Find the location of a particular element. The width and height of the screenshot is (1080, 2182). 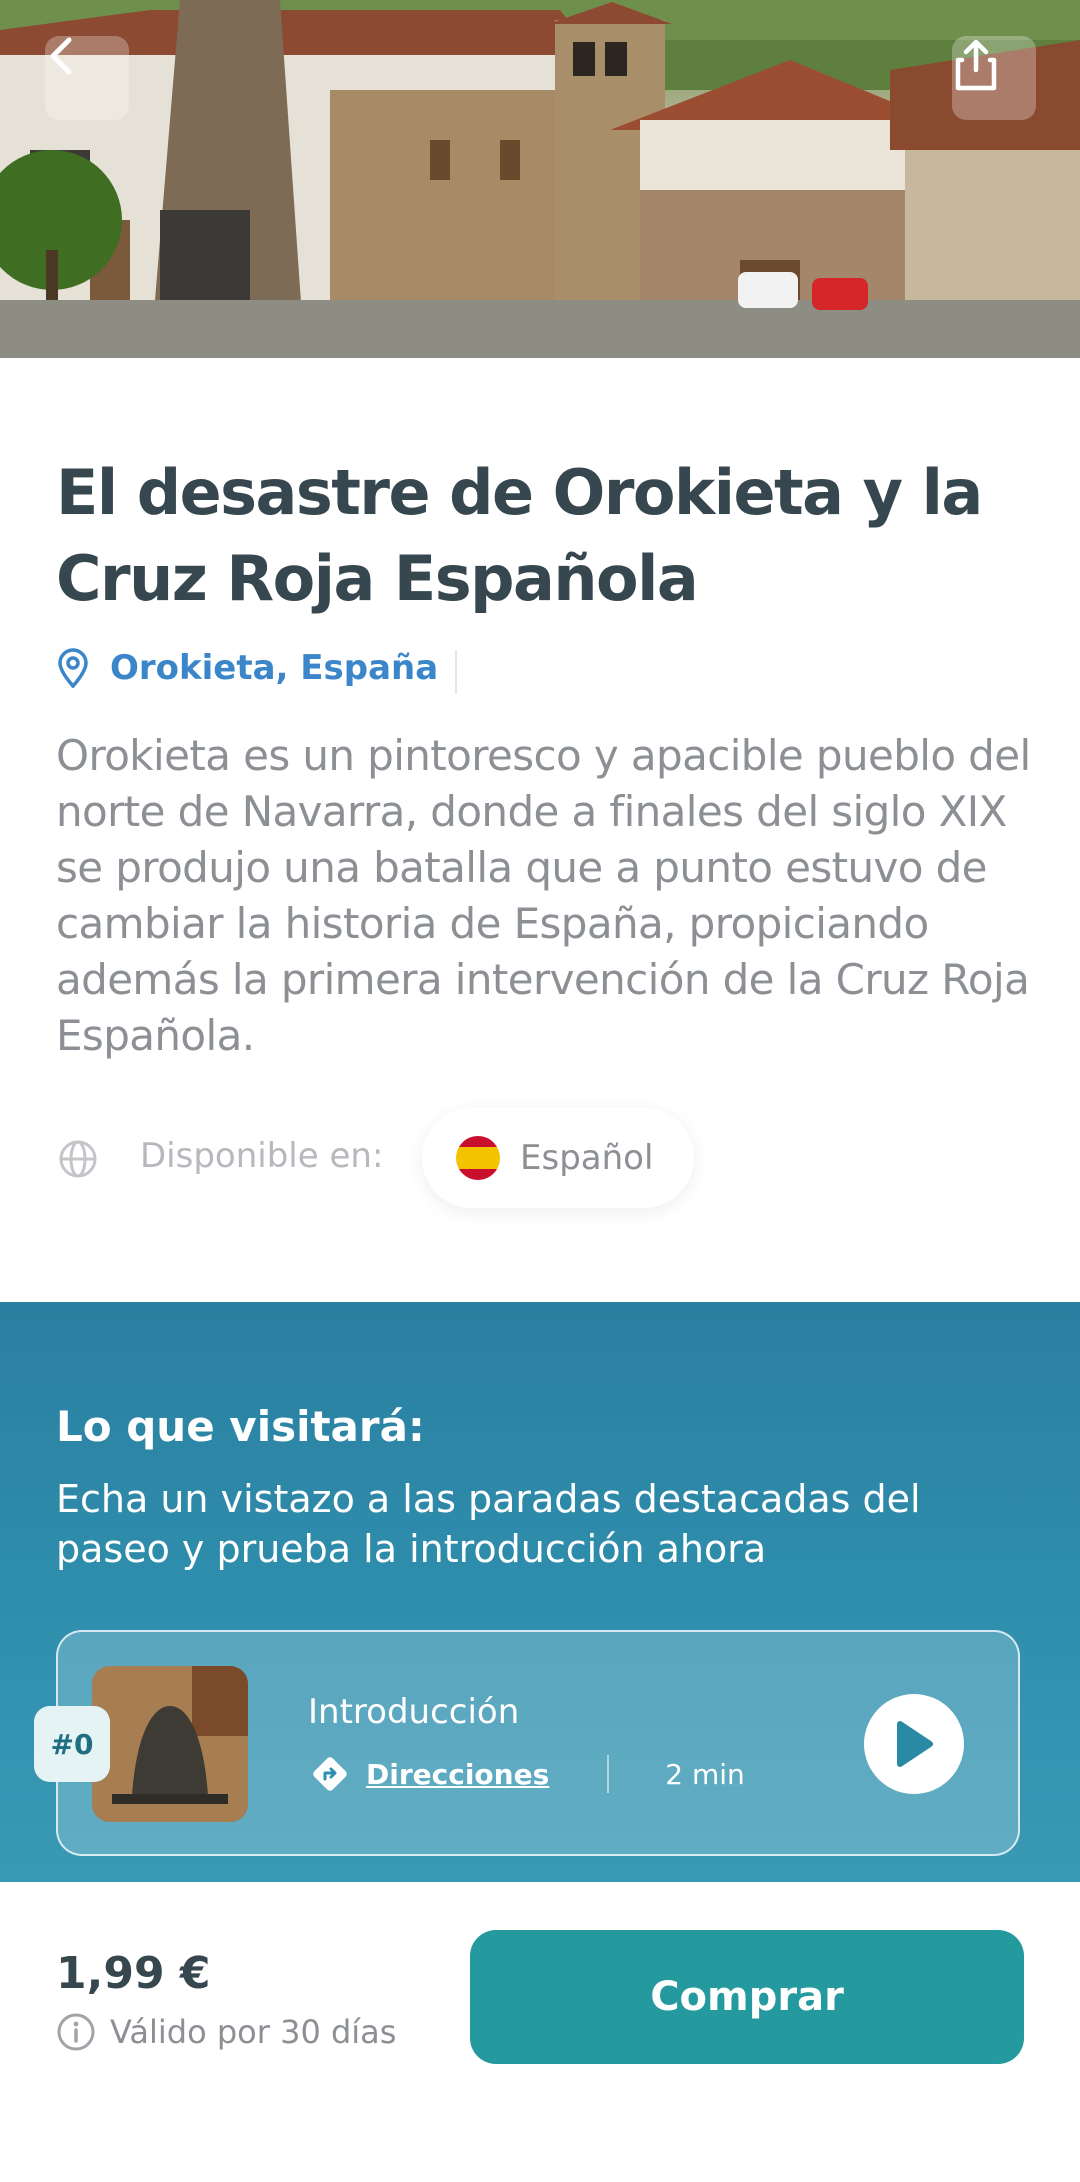

location-text: Orokieta, España is located at coordinates (274, 668).